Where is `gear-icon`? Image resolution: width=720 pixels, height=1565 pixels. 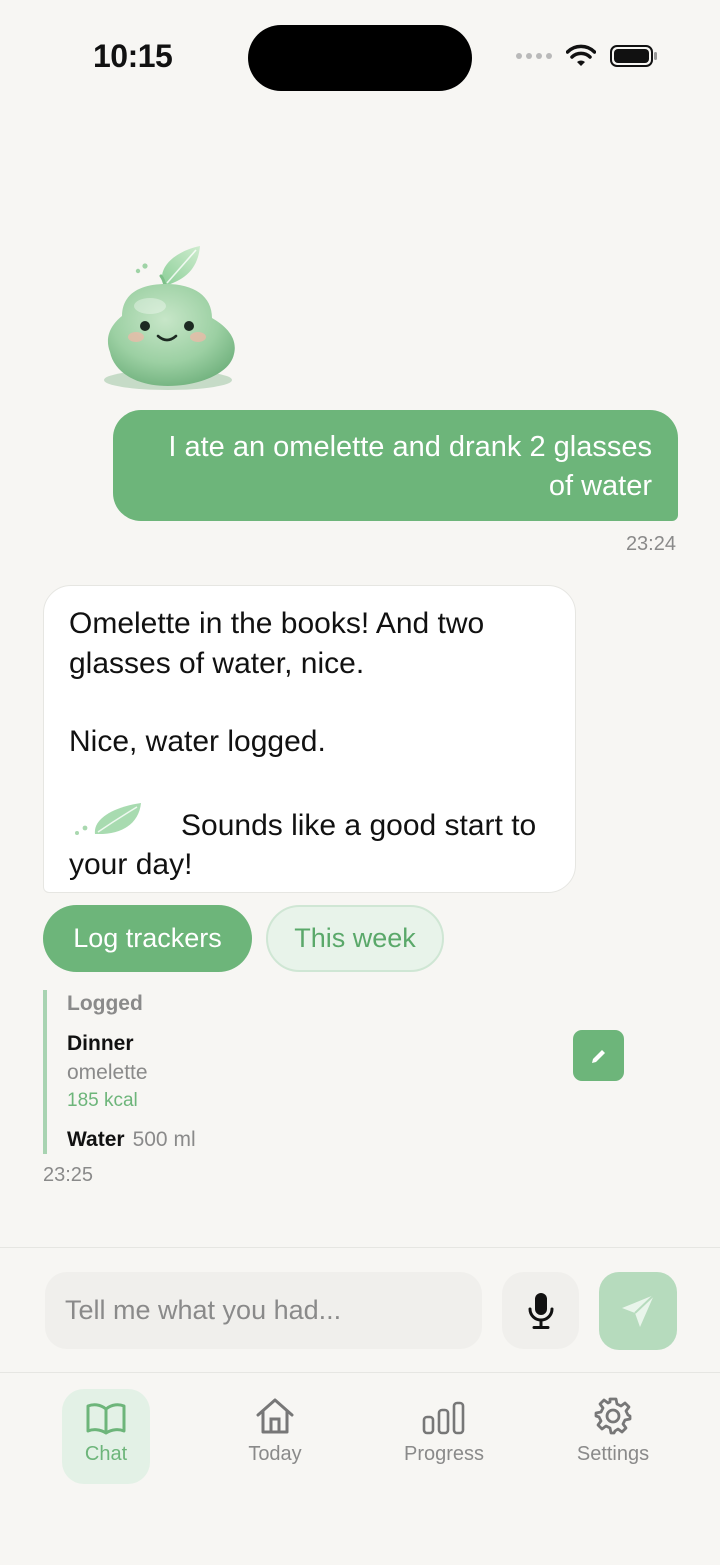 gear-icon is located at coordinates (613, 1416).